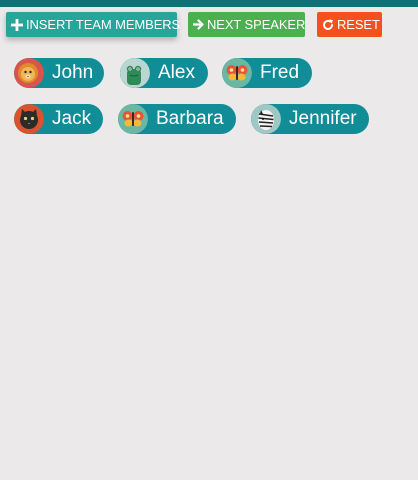 The image size is (418, 480). I want to click on next-speaker-label: NEXT SPEAKER, so click(256, 24).